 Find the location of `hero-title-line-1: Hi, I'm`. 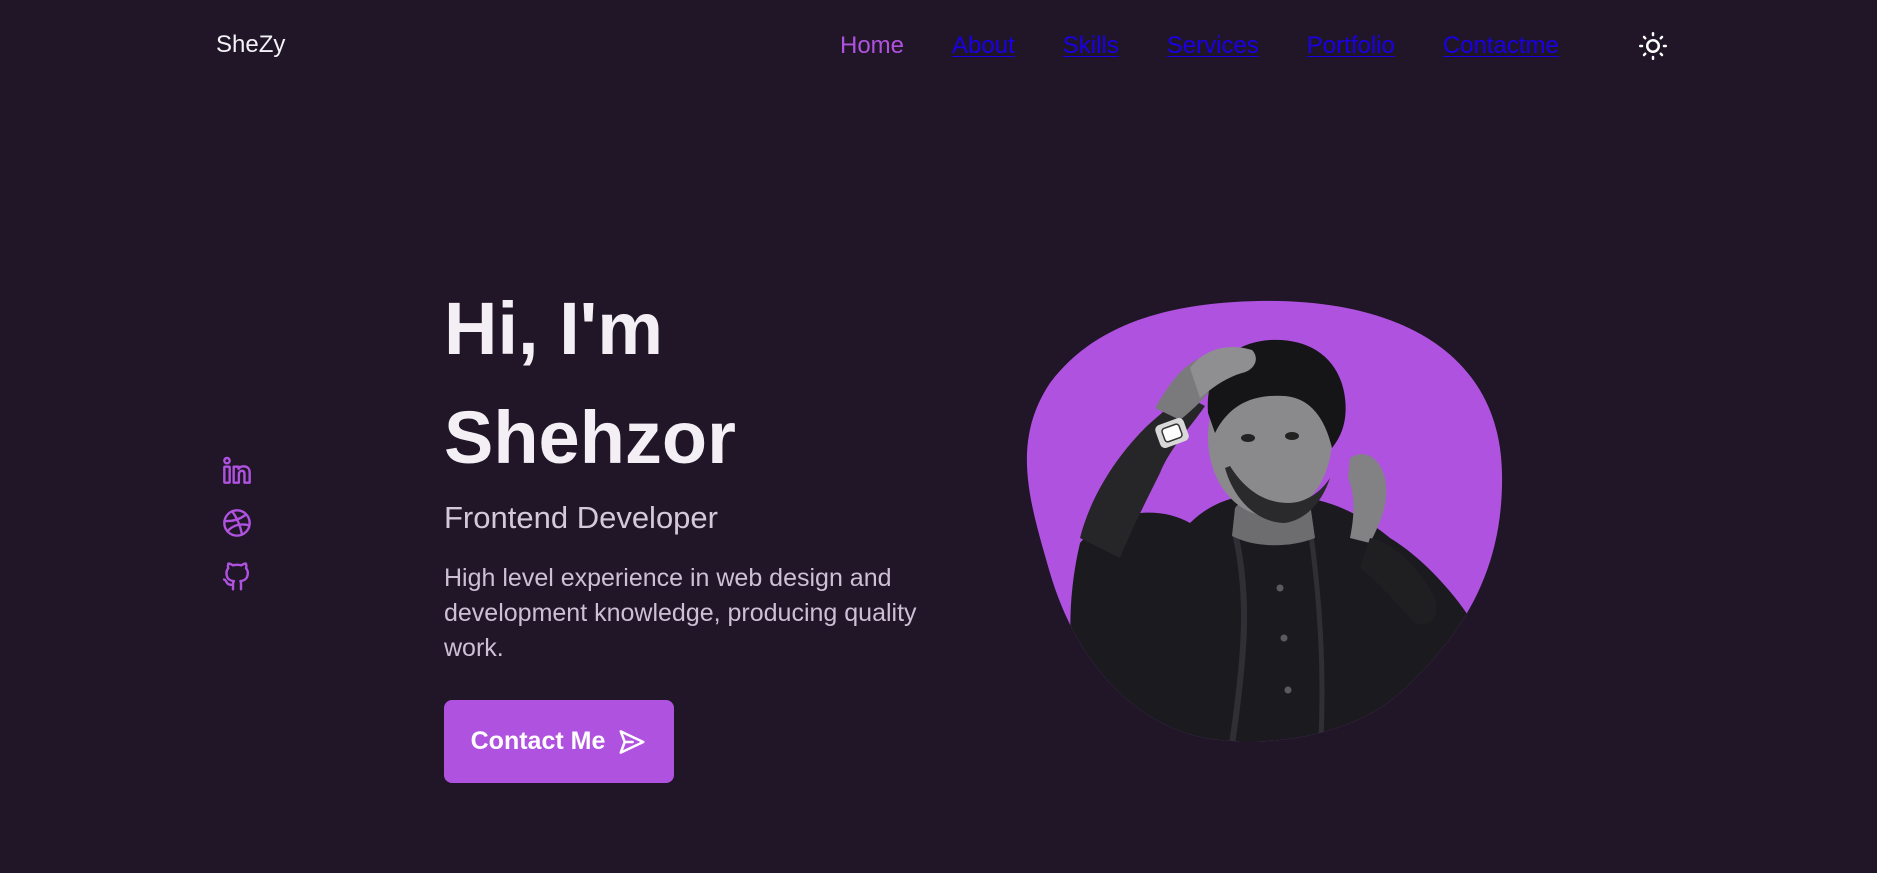

hero-title-line-1: Hi, I'm is located at coordinates (554, 328).